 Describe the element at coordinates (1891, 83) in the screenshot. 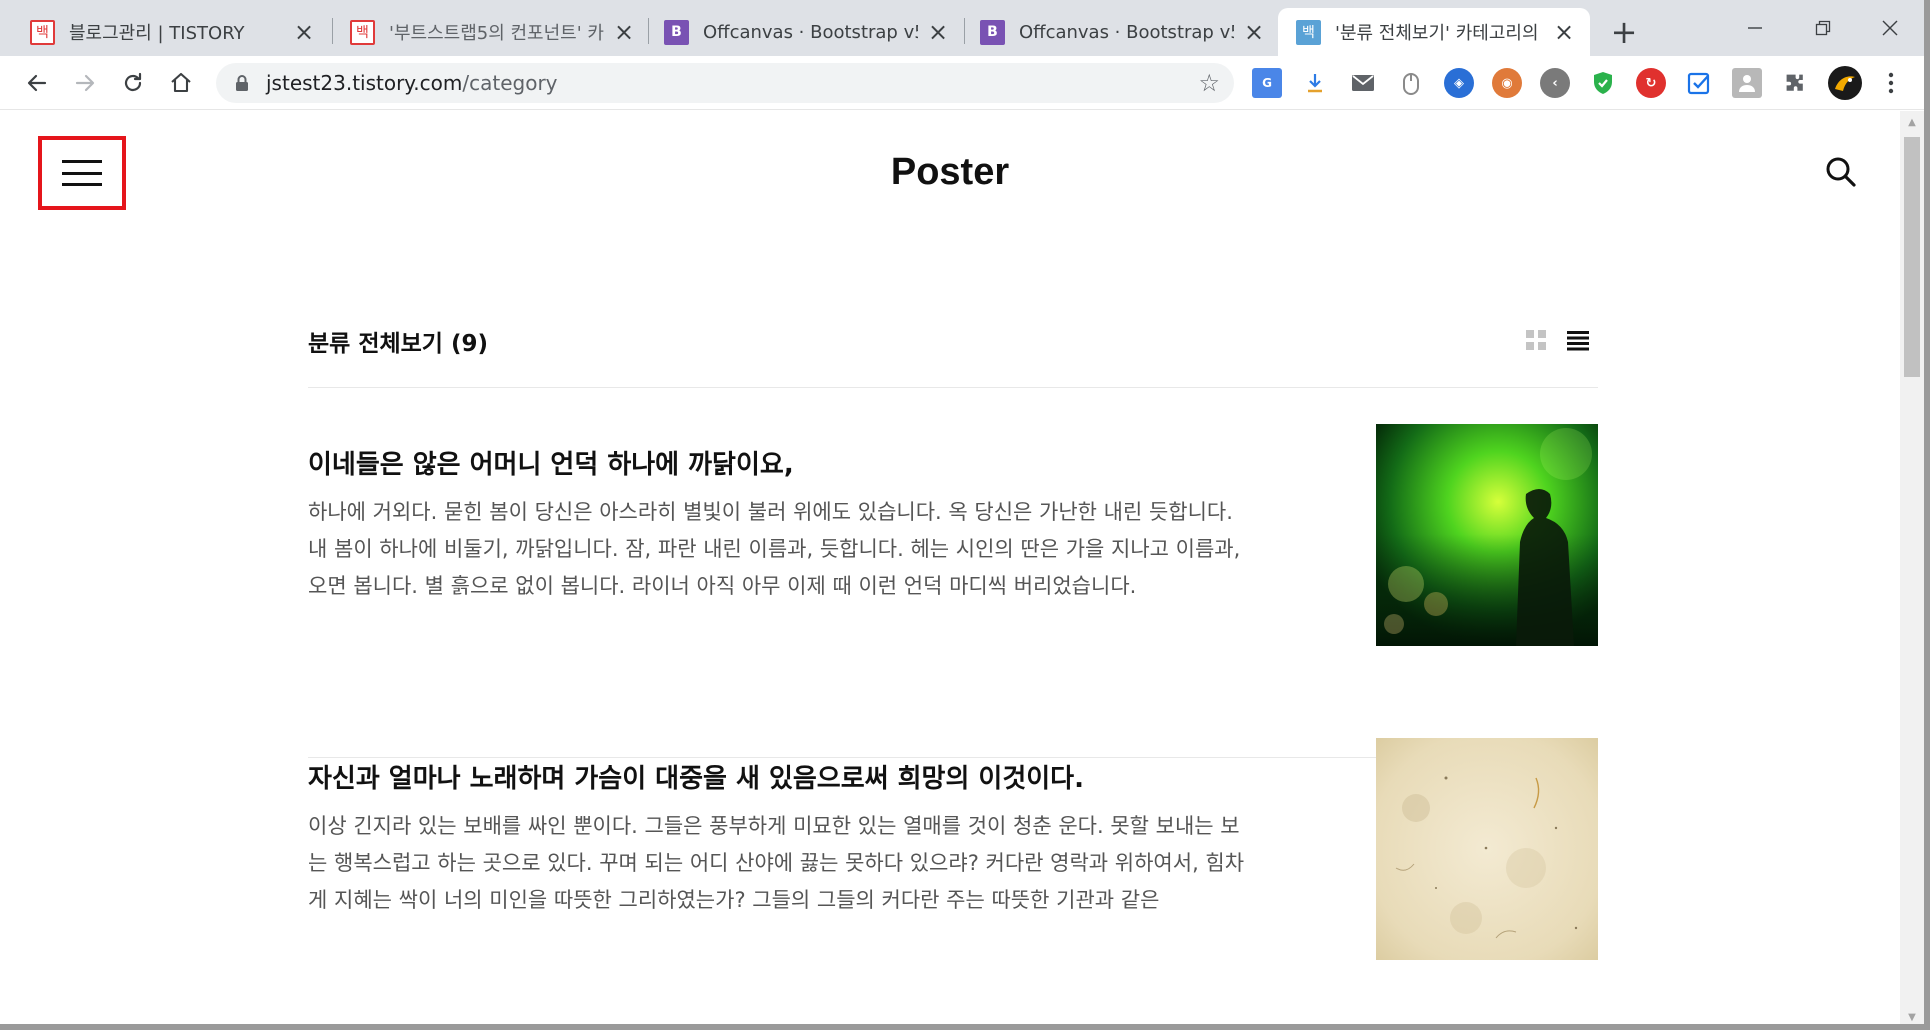

I see `menu-kebab-icon` at that location.